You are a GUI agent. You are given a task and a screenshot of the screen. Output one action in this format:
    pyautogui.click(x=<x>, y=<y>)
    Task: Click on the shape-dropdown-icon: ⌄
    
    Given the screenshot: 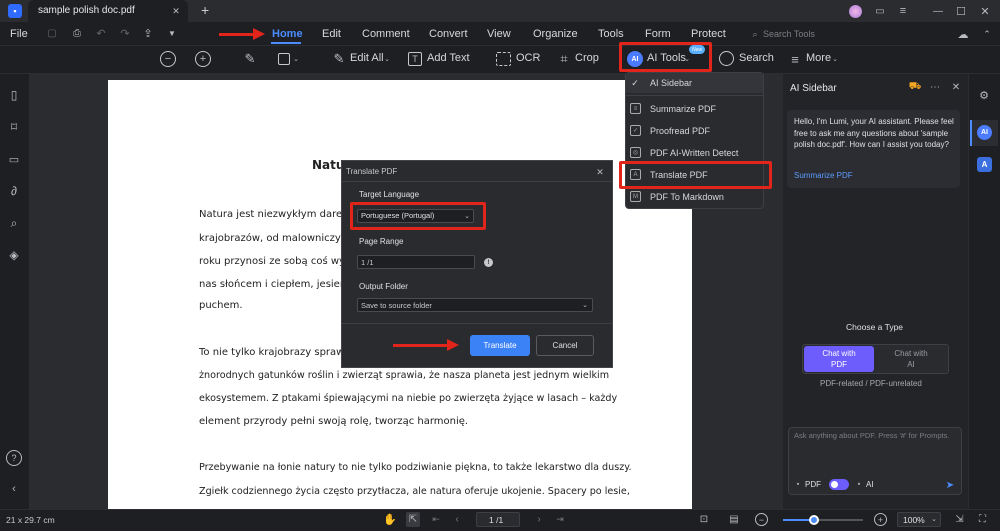 What is the action you would take?
    pyautogui.click(x=296, y=59)
    